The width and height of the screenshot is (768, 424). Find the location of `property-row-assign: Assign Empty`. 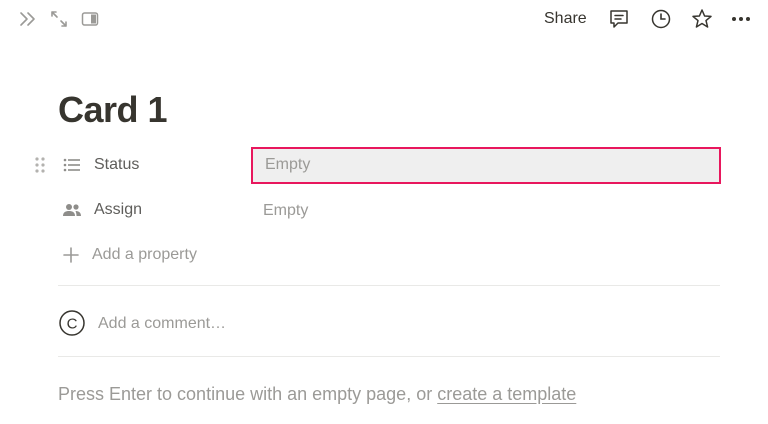

property-row-assign: Assign Empty is located at coordinates (384, 210).